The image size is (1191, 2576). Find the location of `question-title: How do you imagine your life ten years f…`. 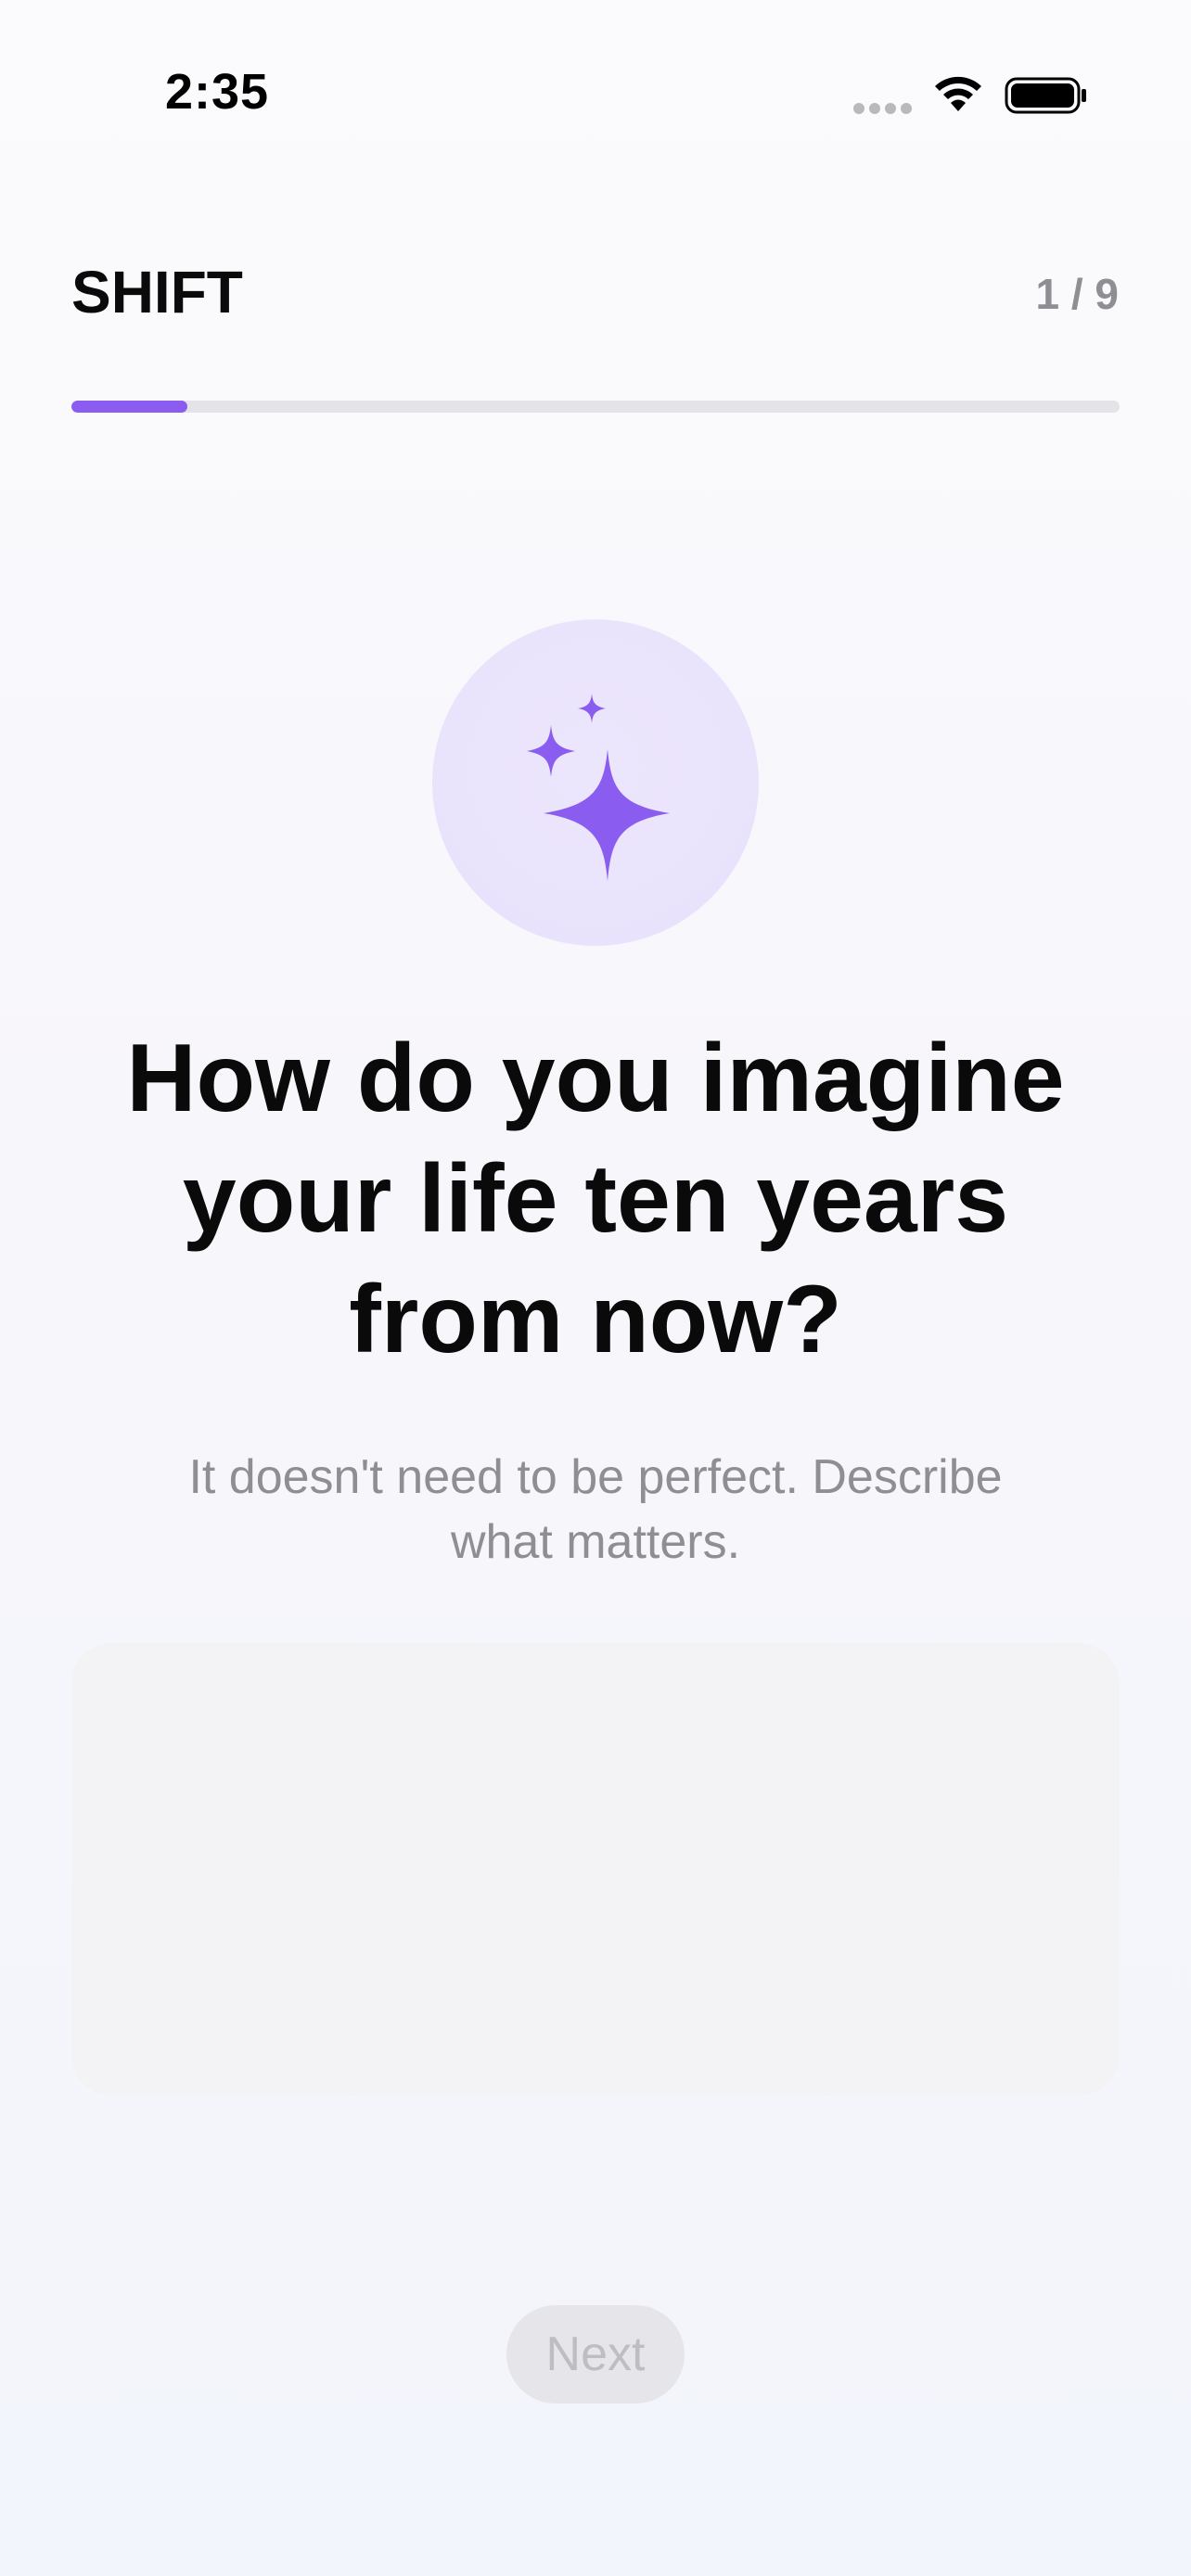

question-title: How do you imagine your life ten years f… is located at coordinates (595, 1199).